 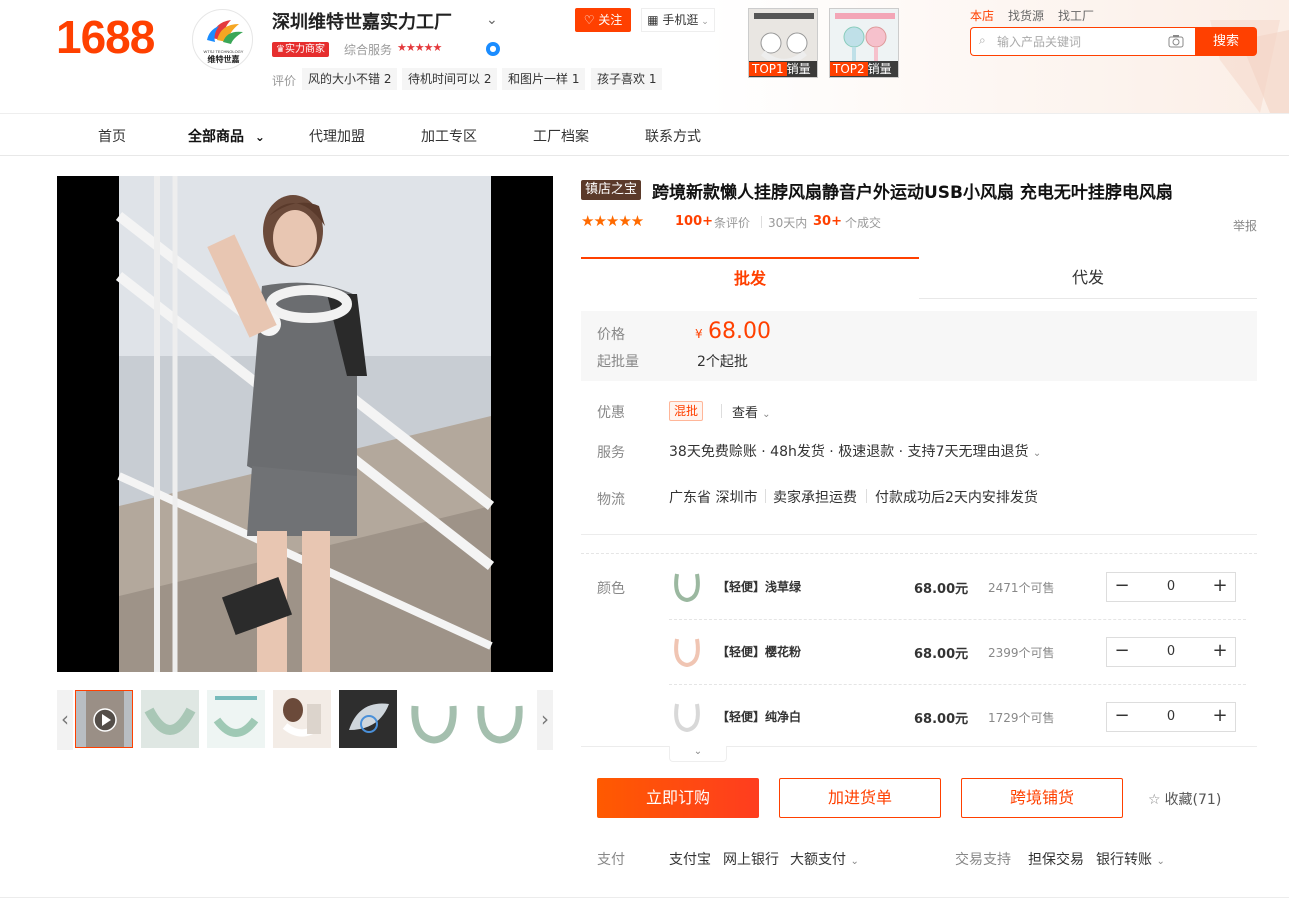 I want to click on review-tag: 风的大小不错 2, so click(x=350, y=79).